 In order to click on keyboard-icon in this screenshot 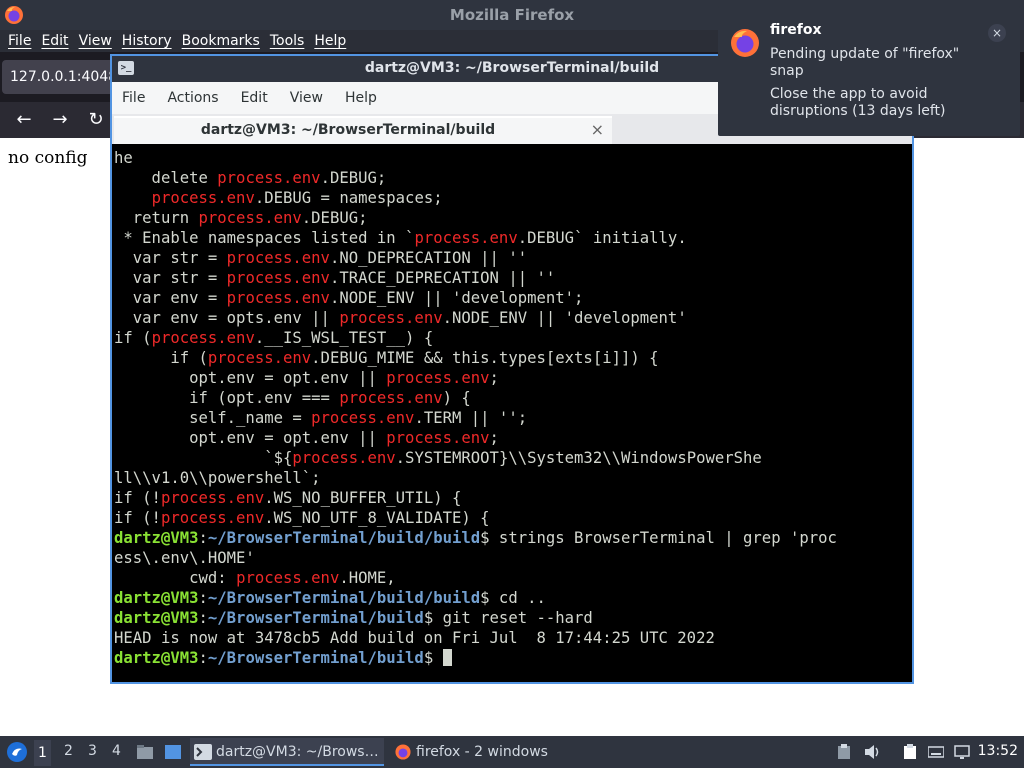, I will do `click(936, 752)`.